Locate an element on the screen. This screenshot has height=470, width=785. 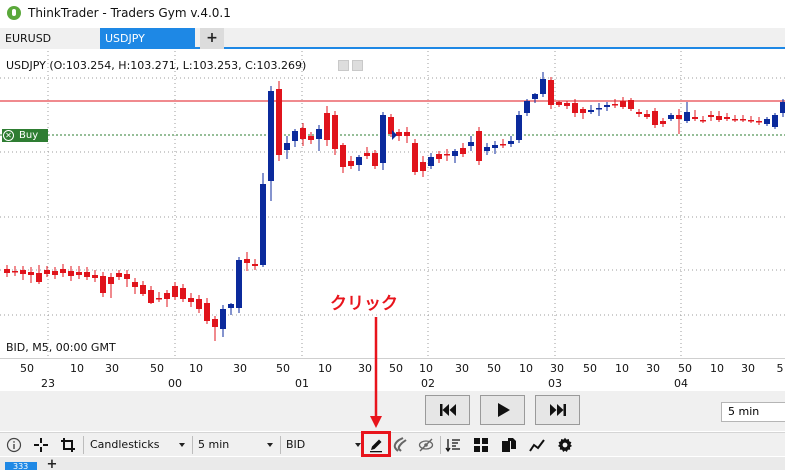
x-day-label: 00 is located at coordinates (175, 383).